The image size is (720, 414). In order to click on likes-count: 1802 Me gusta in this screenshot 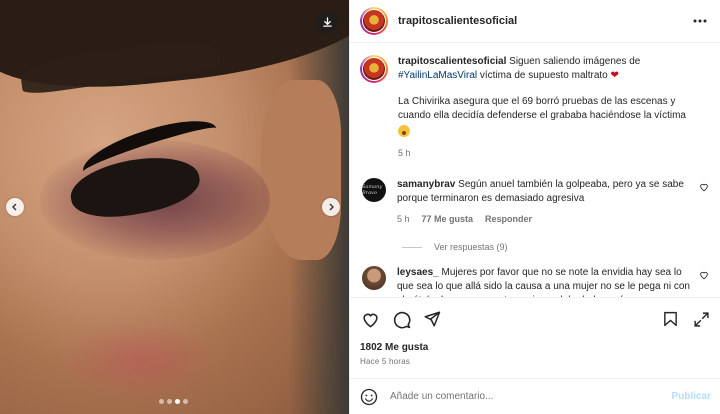, I will do `click(535, 347)`.